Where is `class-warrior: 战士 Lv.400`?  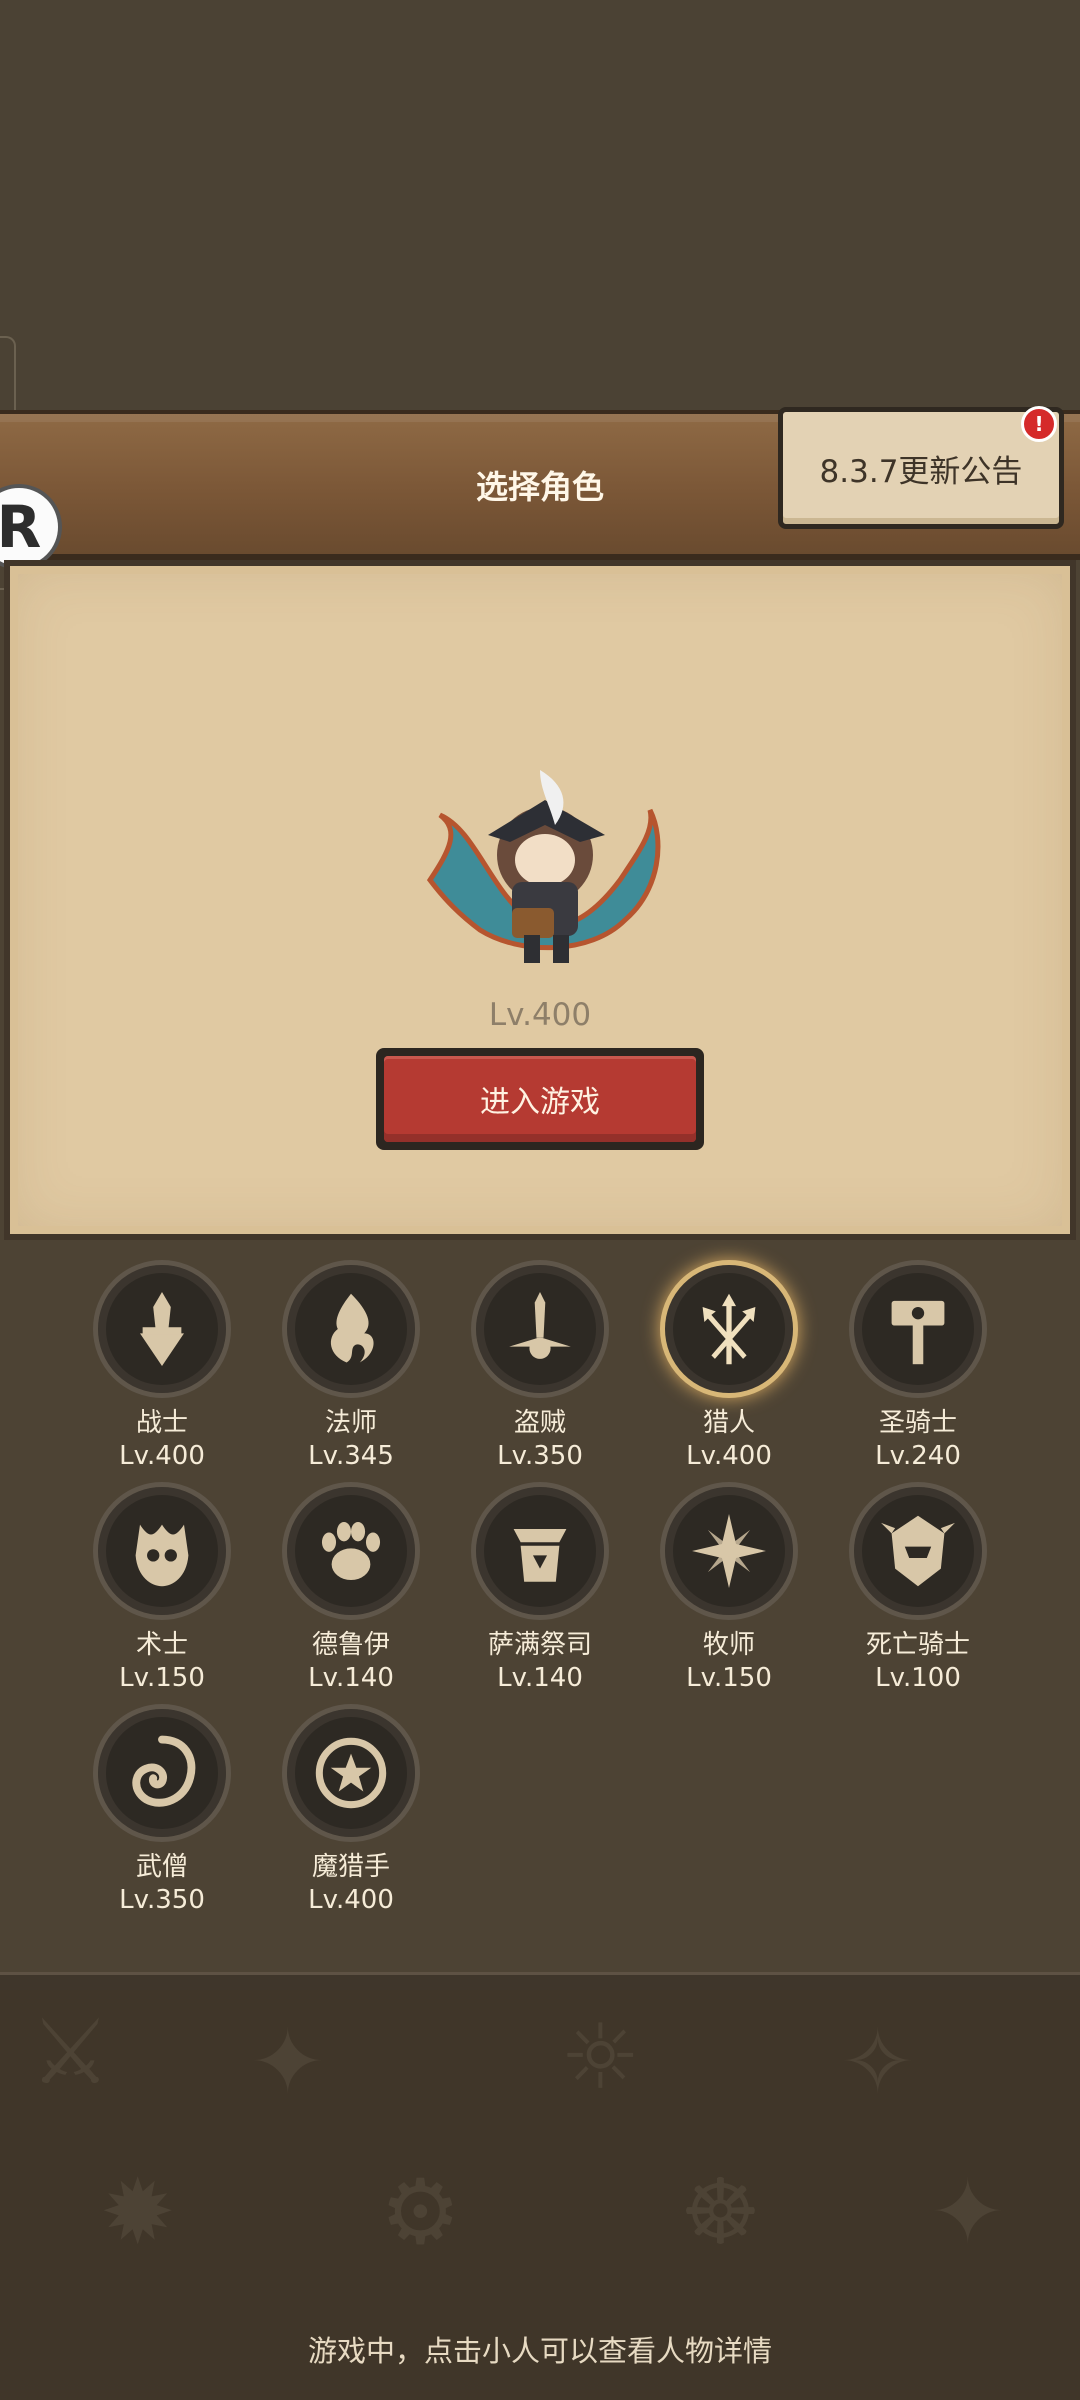 class-warrior: 战士 Lv.400 is located at coordinates (162, 1370).